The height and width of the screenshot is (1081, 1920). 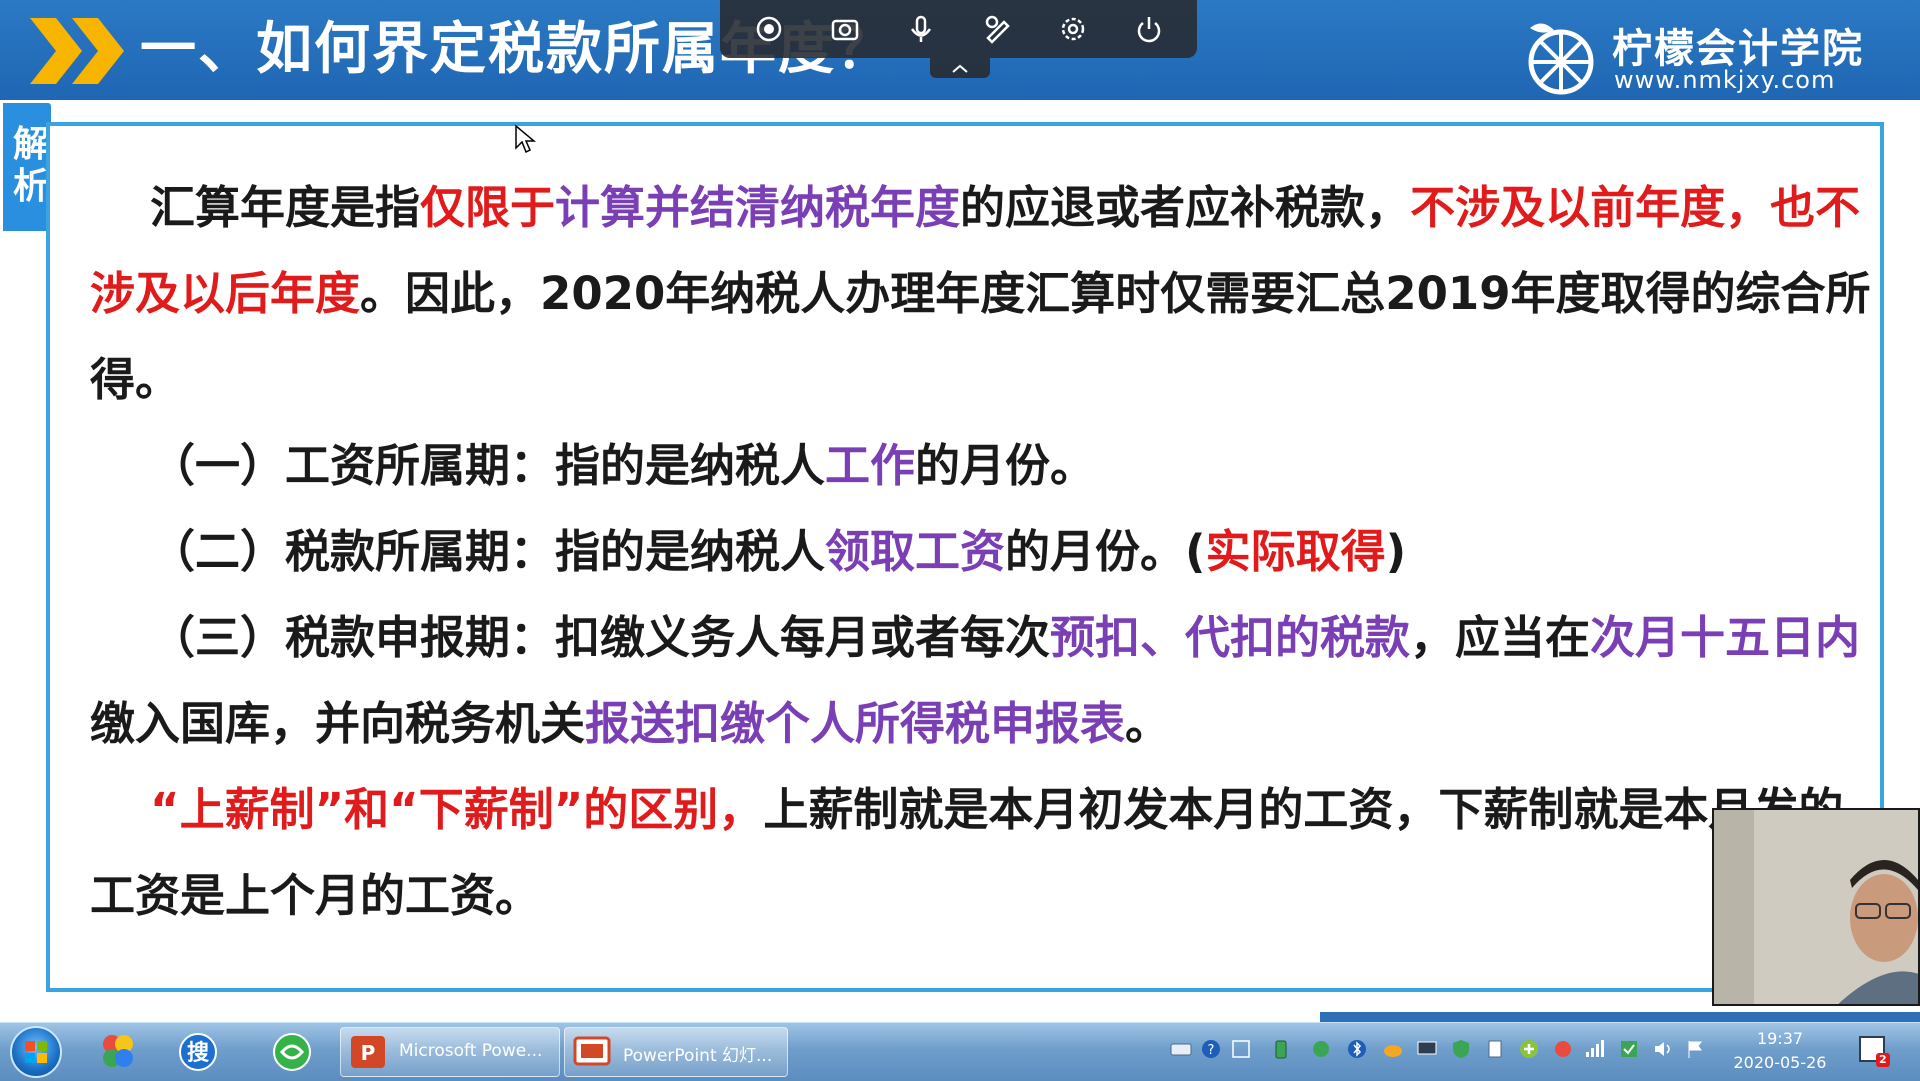 I want to click on windows-logo-icon, so click(x=36, y=1052).